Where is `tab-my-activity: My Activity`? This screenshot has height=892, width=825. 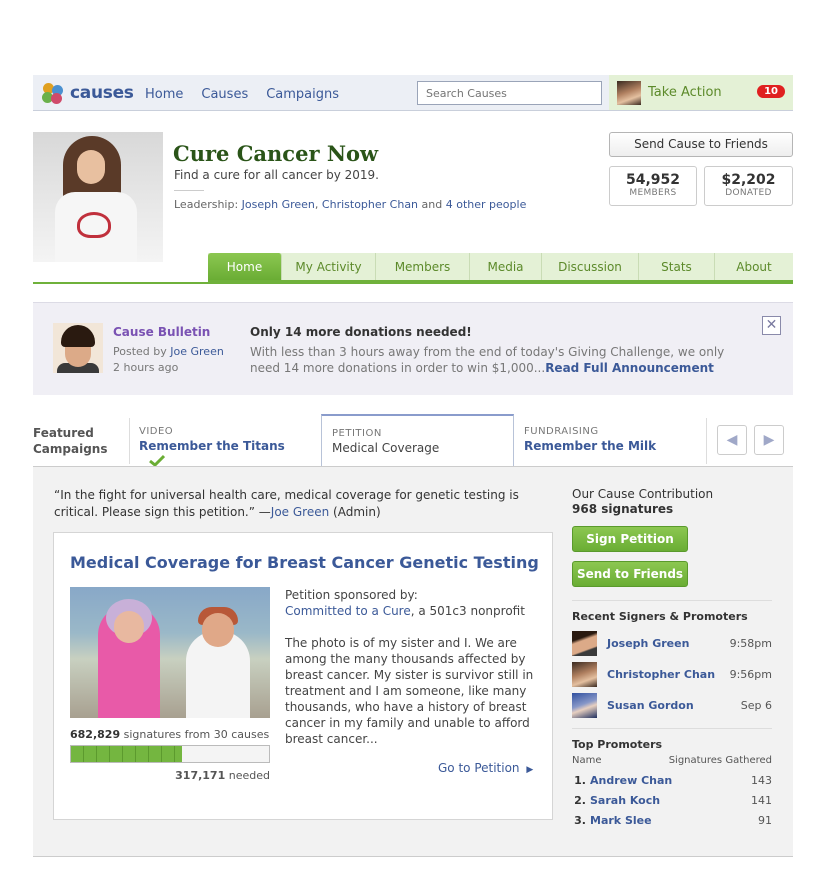 tab-my-activity: My Activity is located at coordinates (329, 266).